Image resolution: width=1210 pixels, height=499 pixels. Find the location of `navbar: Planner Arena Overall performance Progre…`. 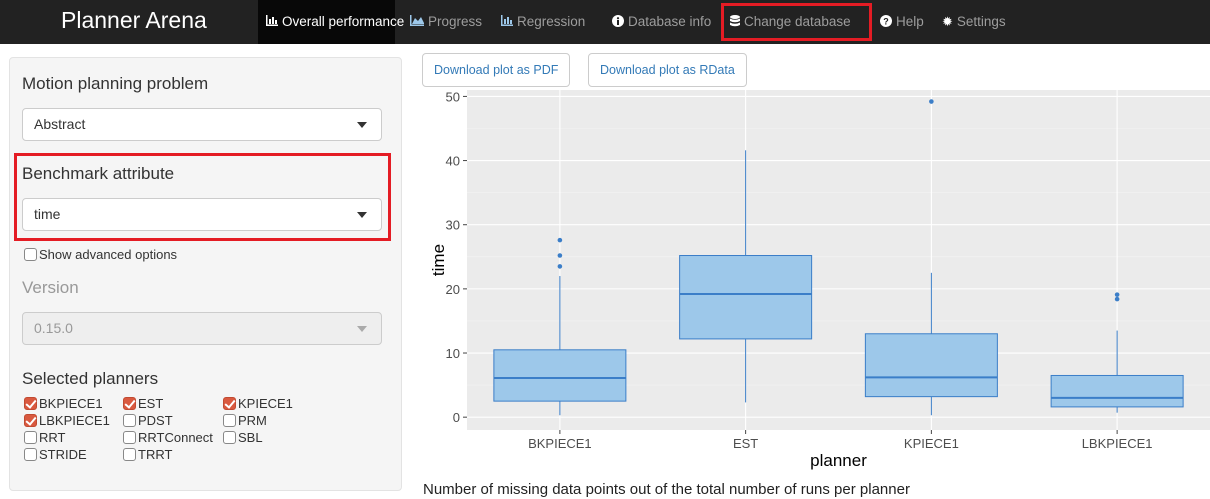

navbar: Planner Arena Overall performance Progre… is located at coordinates (605, 22).